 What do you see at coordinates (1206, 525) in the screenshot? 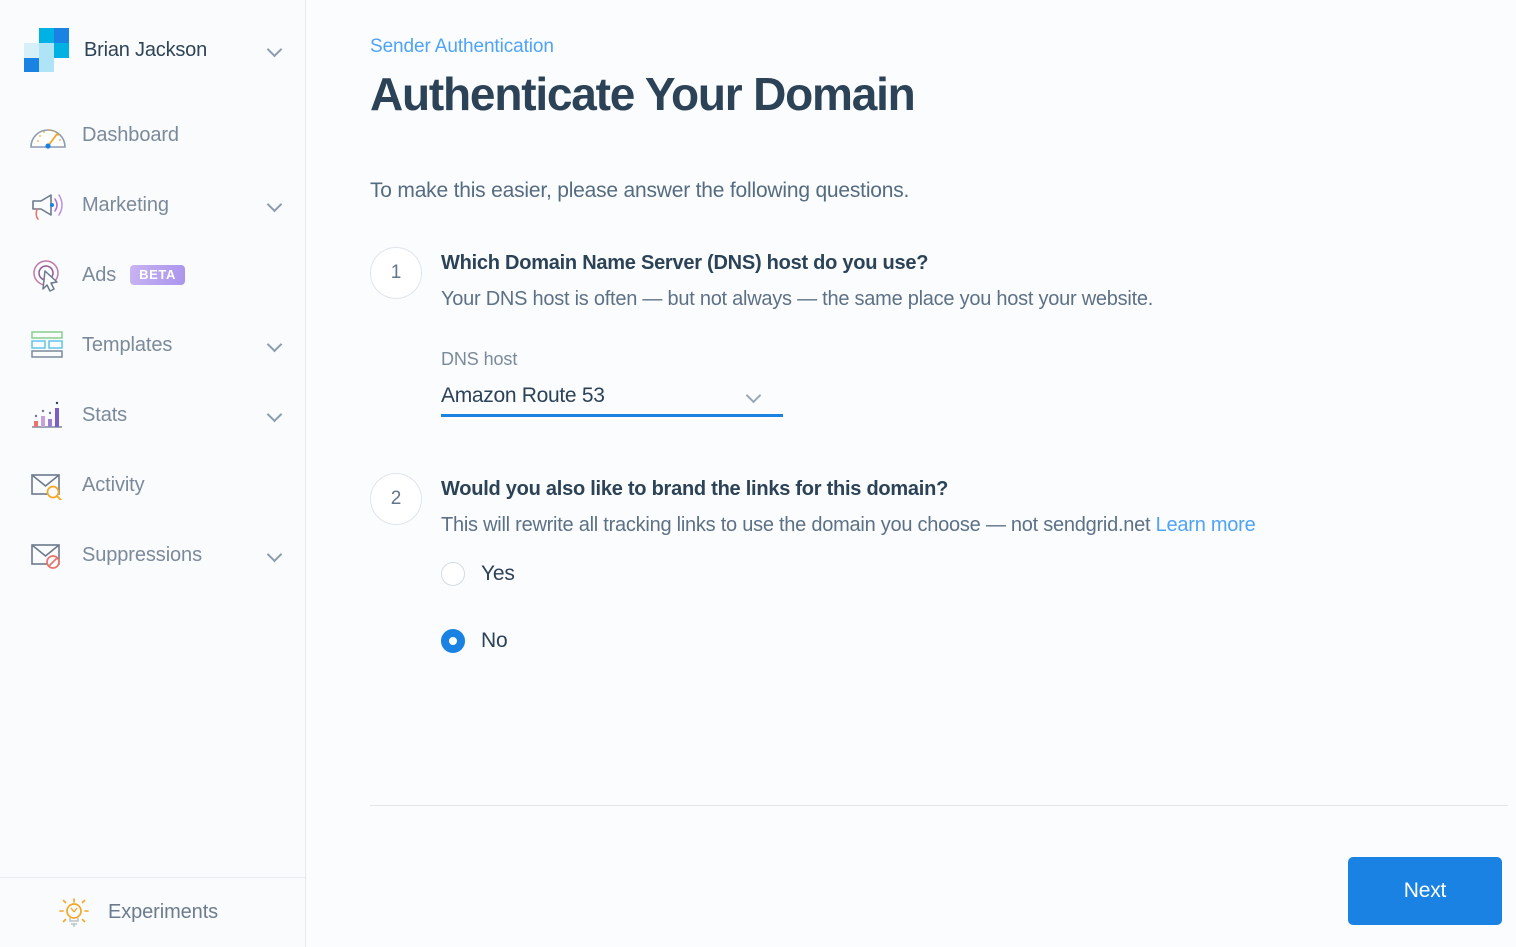
I see `learn-more-link: Learn more` at bounding box center [1206, 525].